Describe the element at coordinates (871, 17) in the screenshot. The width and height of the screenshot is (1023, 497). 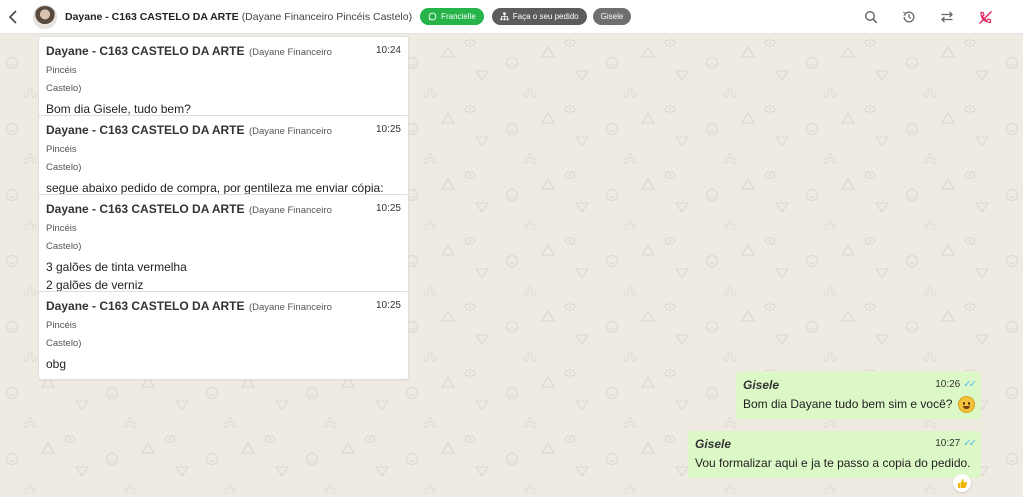
I see `search-icon` at that location.